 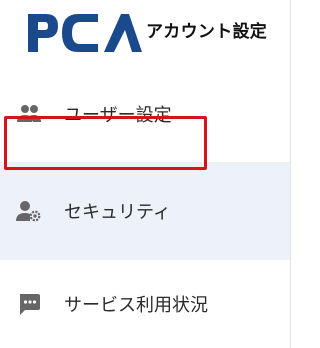 I want to click on nav-label-service-usage: サービス利用状況, so click(x=136, y=305).